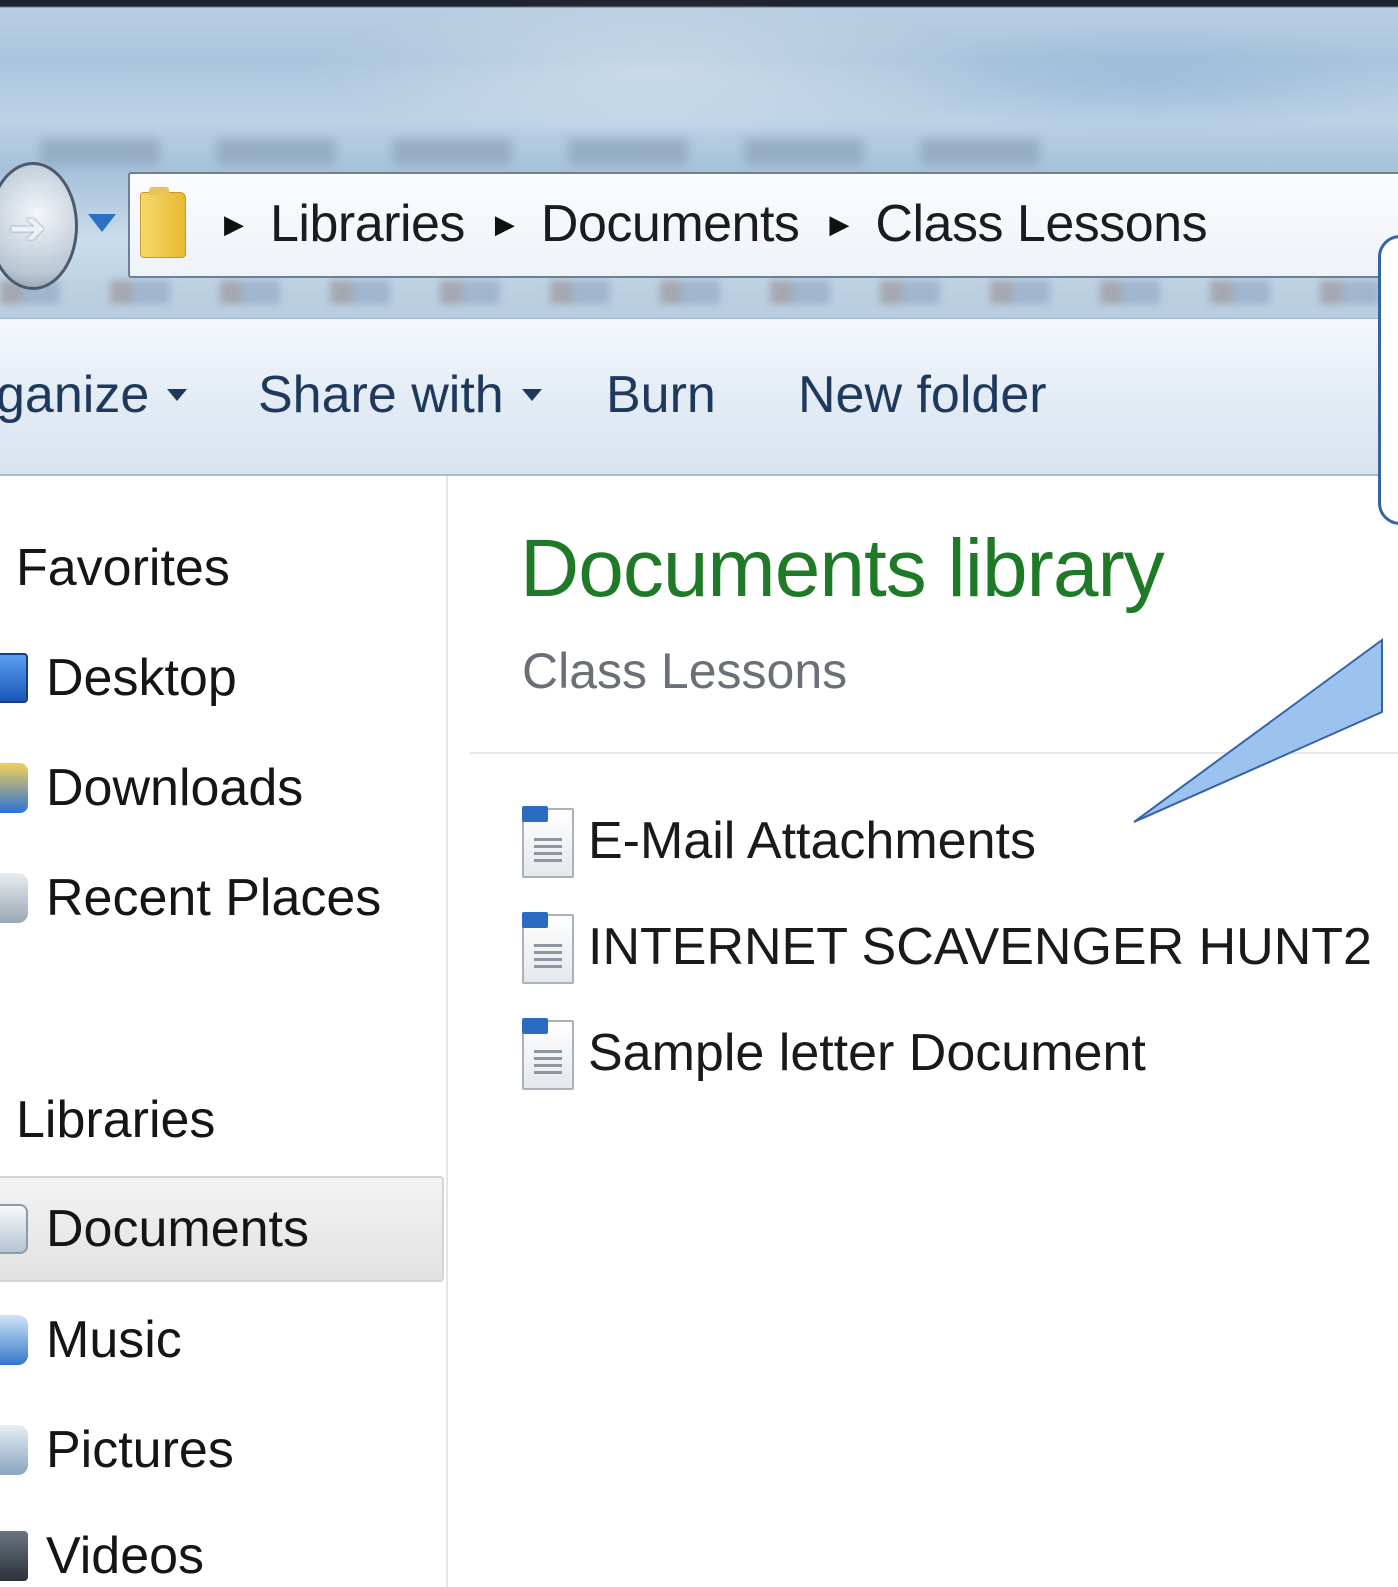 The image size is (1398, 1587). What do you see at coordinates (367, 224) in the screenshot?
I see `breadcrumb-libraries: Libraries` at bounding box center [367, 224].